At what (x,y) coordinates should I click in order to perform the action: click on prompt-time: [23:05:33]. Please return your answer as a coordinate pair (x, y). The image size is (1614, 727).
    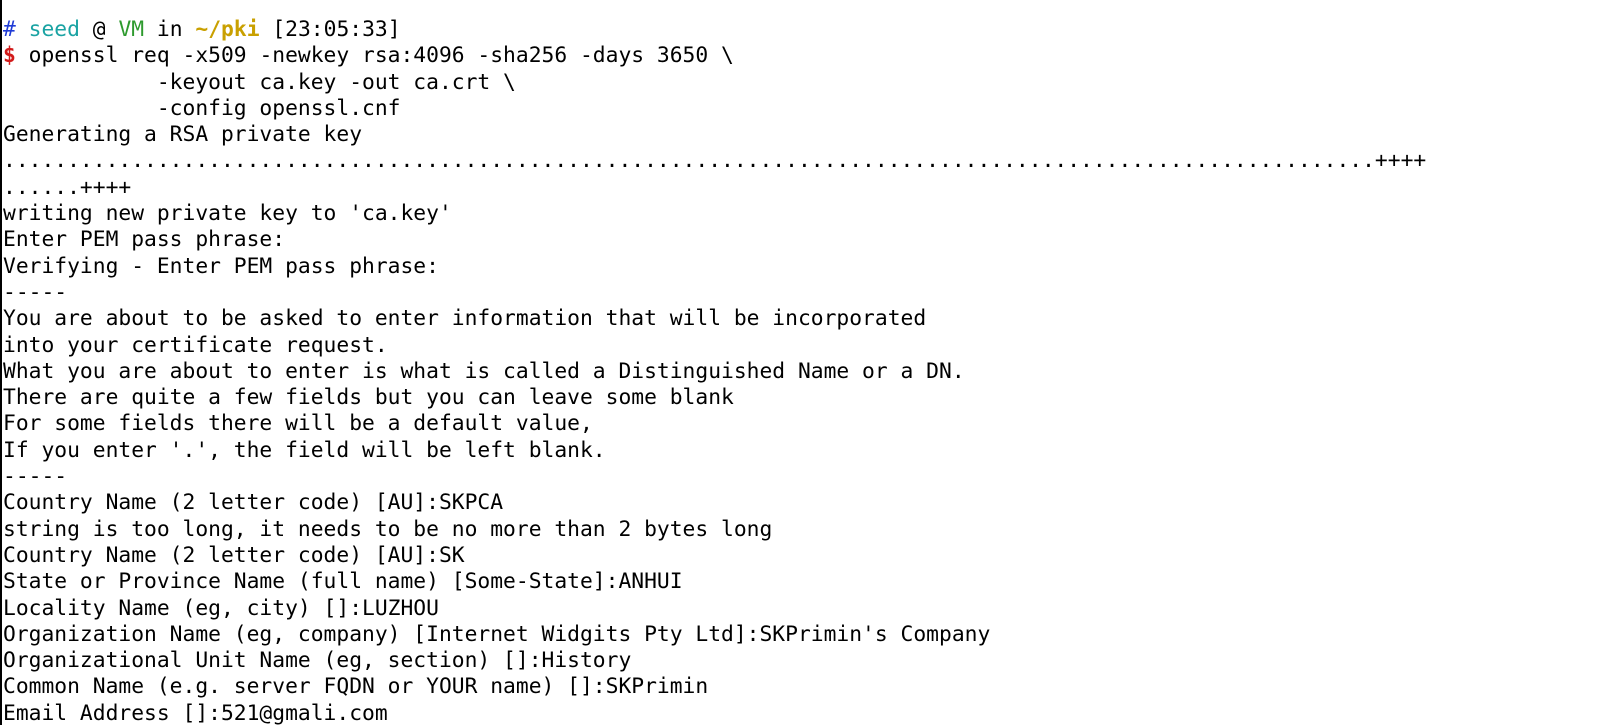
    Looking at the image, I should click on (336, 29).